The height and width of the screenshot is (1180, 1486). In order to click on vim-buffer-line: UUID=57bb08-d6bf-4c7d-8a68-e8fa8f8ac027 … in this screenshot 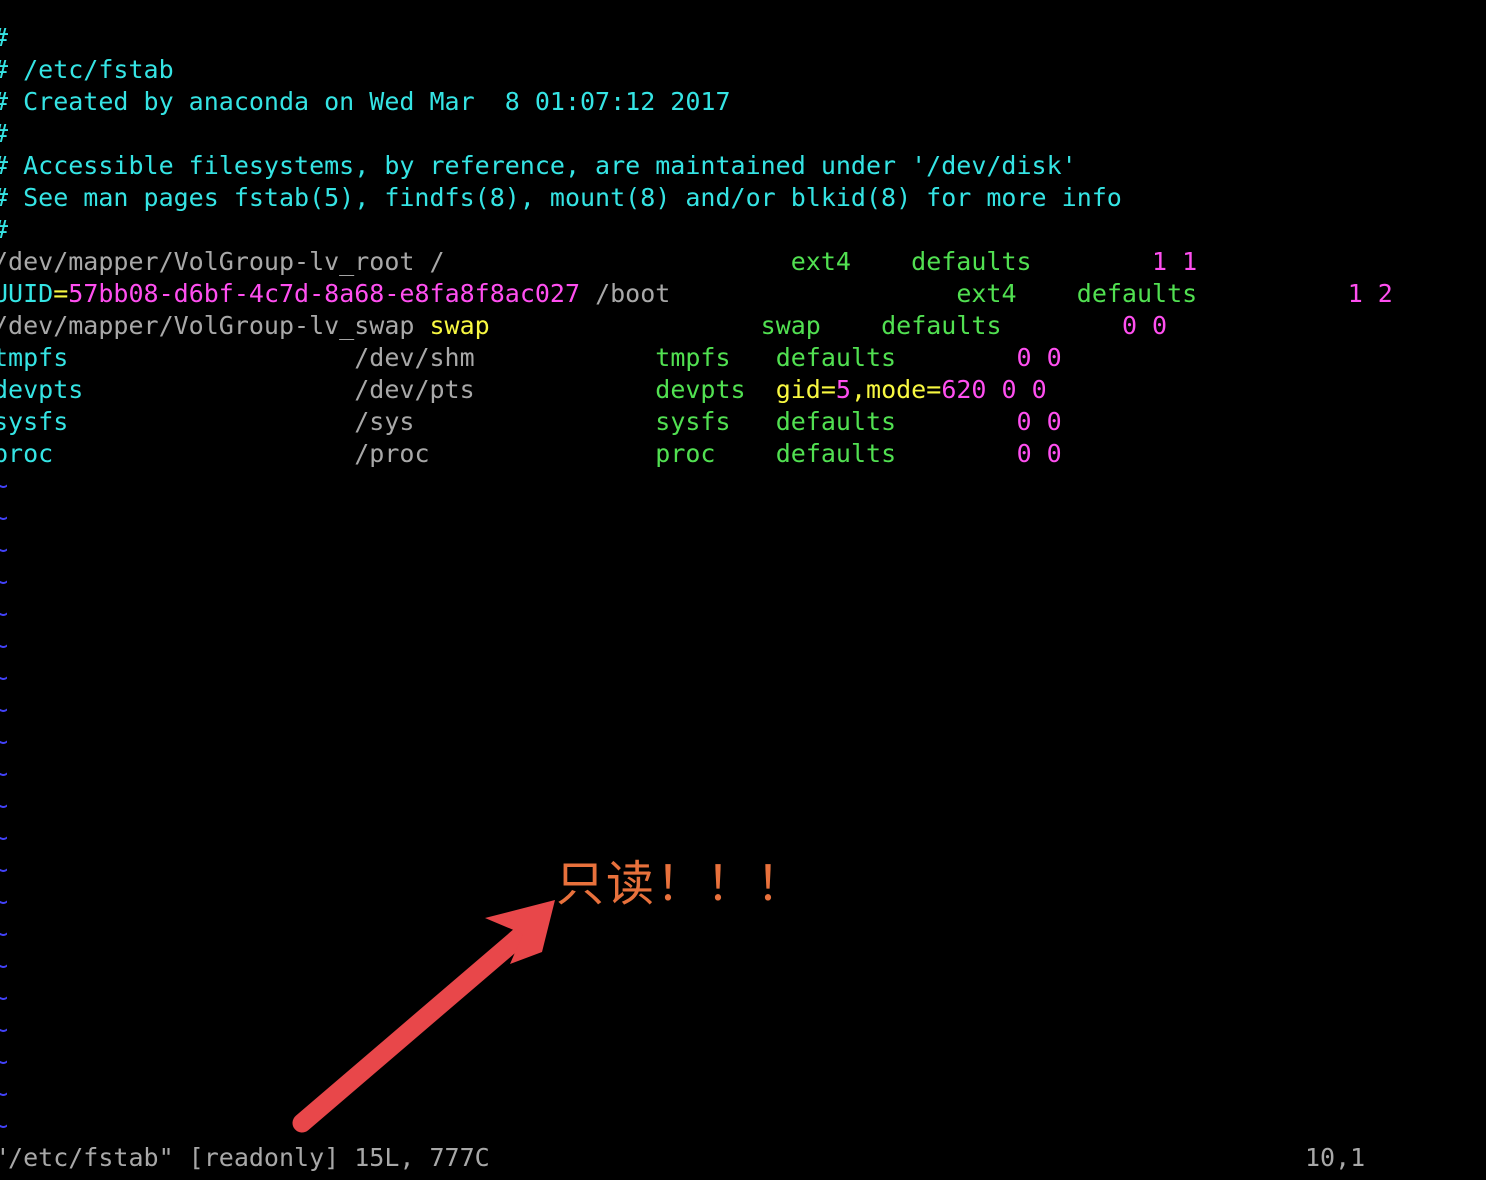, I will do `click(743, 294)`.